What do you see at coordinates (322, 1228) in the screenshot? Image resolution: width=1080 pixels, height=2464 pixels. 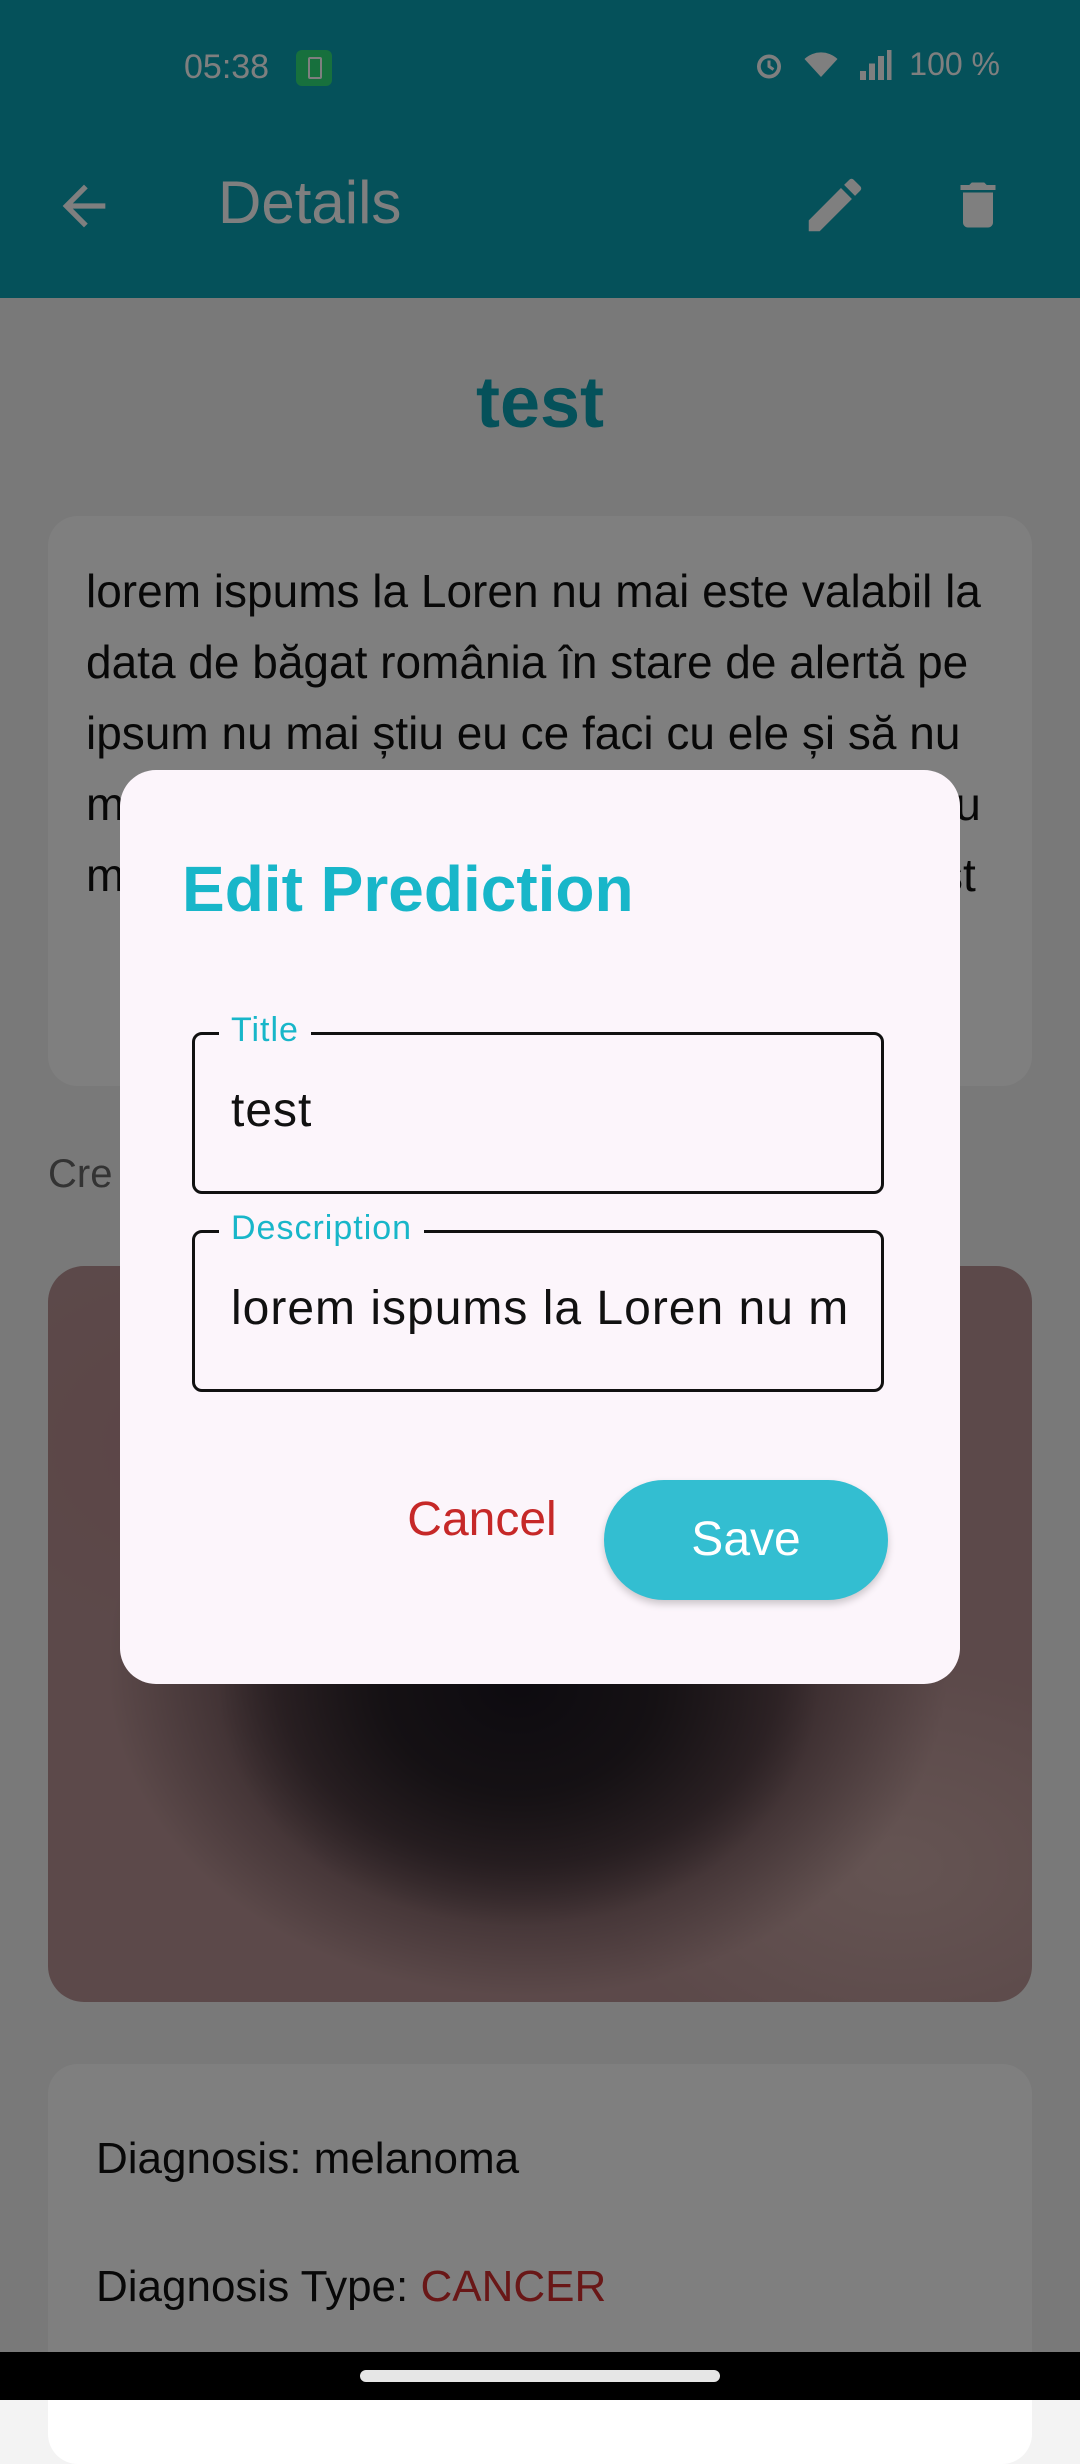 I see `description-field-label: Description` at bounding box center [322, 1228].